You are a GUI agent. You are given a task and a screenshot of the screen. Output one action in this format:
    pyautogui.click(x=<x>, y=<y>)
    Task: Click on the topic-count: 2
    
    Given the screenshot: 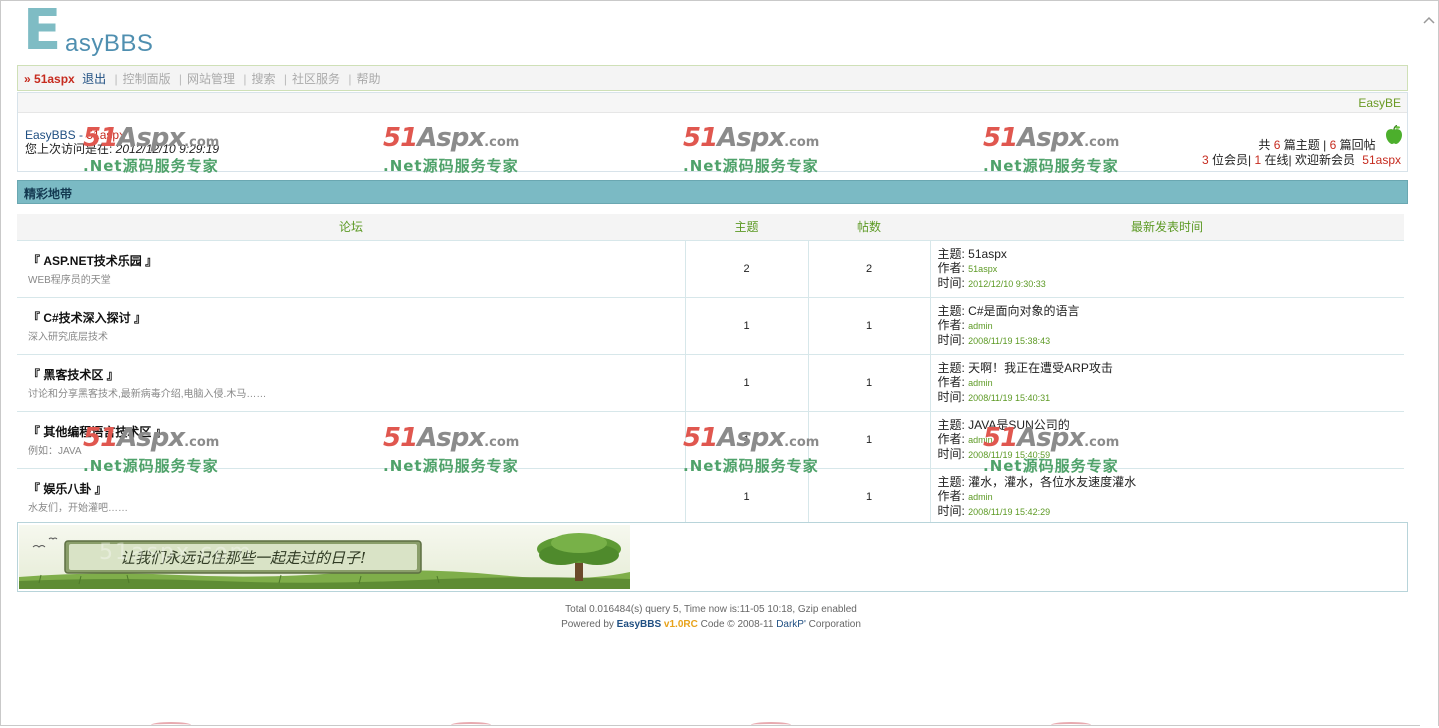 What is the action you would take?
    pyautogui.click(x=747, y=269)
    